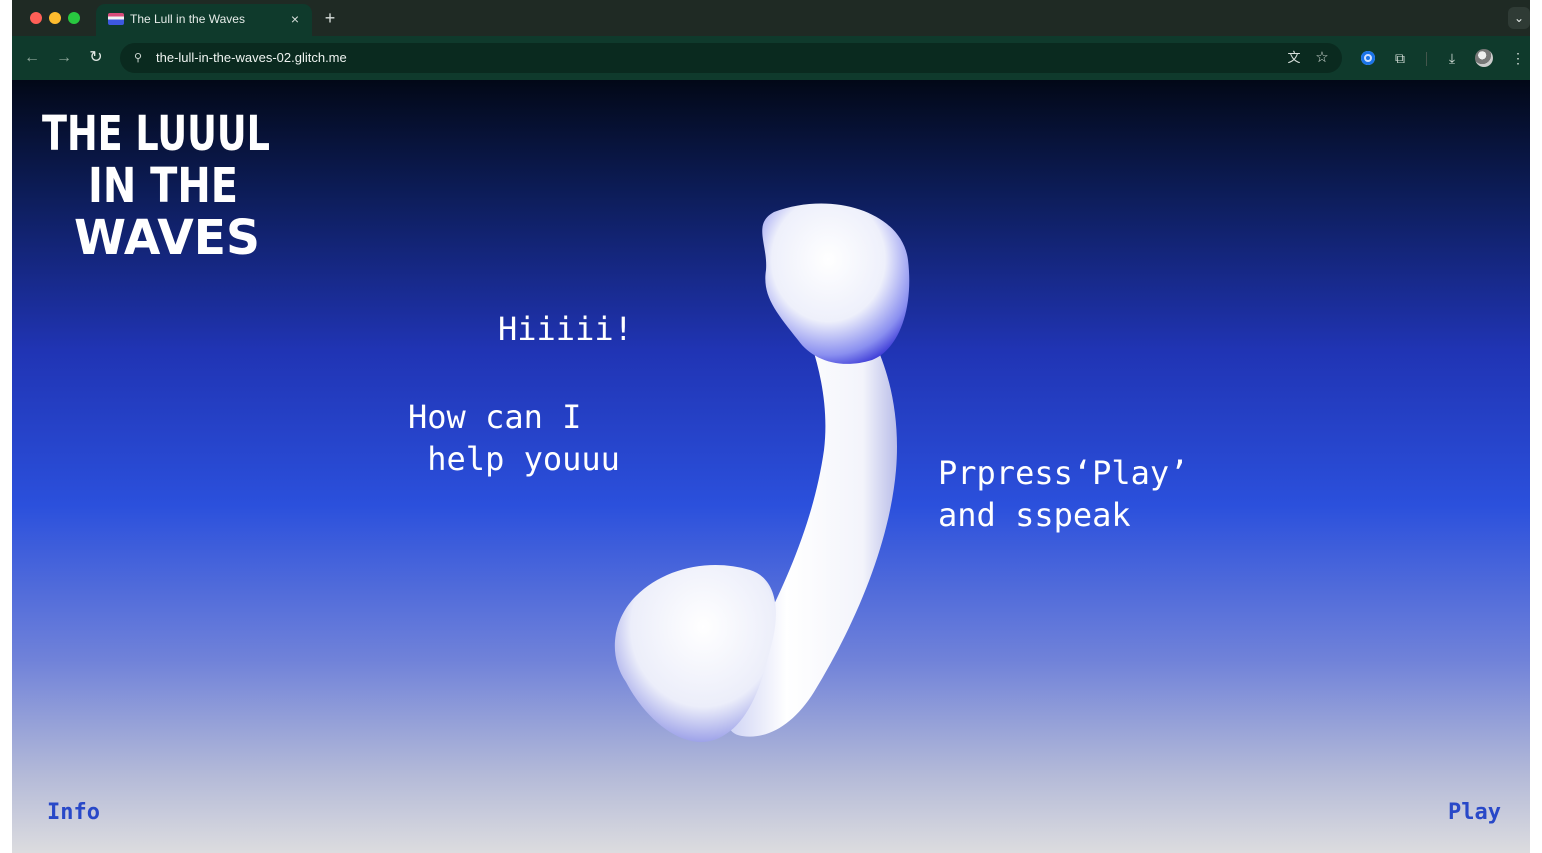 This screenshot has width=1542, height=853. Describe the element at coordinates (731, 58) in the screenshot. I see `address-bar: ⚲ the-lull-in-the-waves-02.glitch.me 文 ☆` at that location.